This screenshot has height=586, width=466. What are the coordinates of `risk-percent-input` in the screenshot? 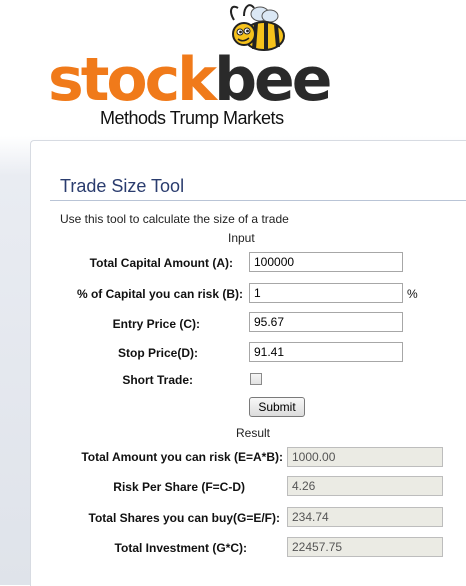 It's located at (326, 293).